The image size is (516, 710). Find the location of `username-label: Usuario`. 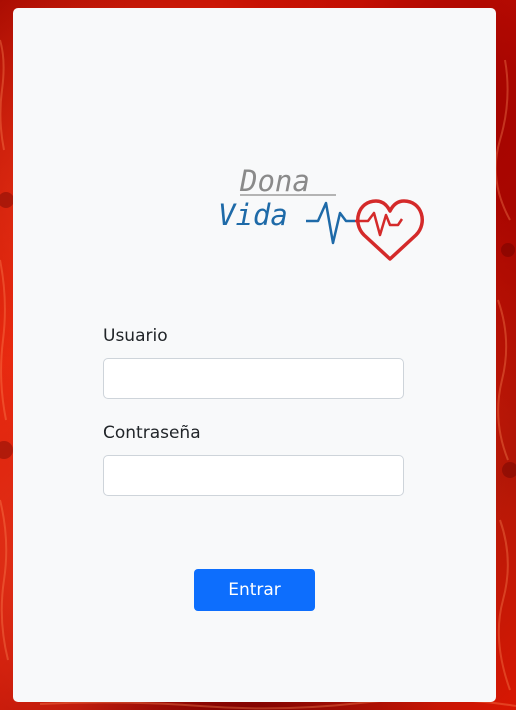

username-label: Usuario is located at coordinates (135, 336).